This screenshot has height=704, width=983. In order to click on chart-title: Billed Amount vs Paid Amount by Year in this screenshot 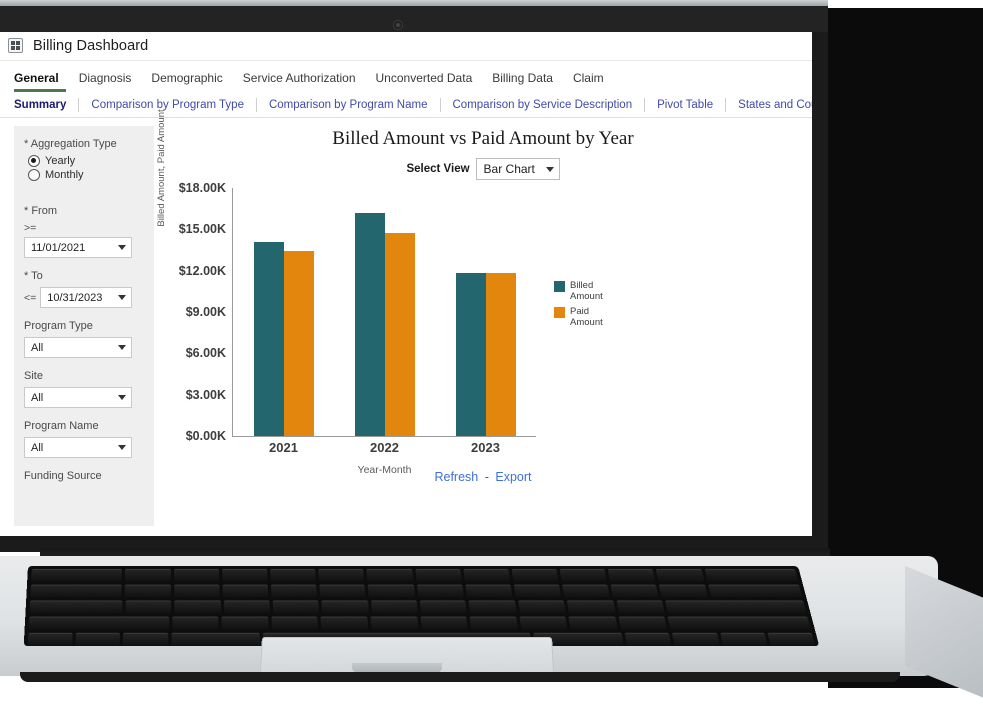, I will do `click(483, 138)`.